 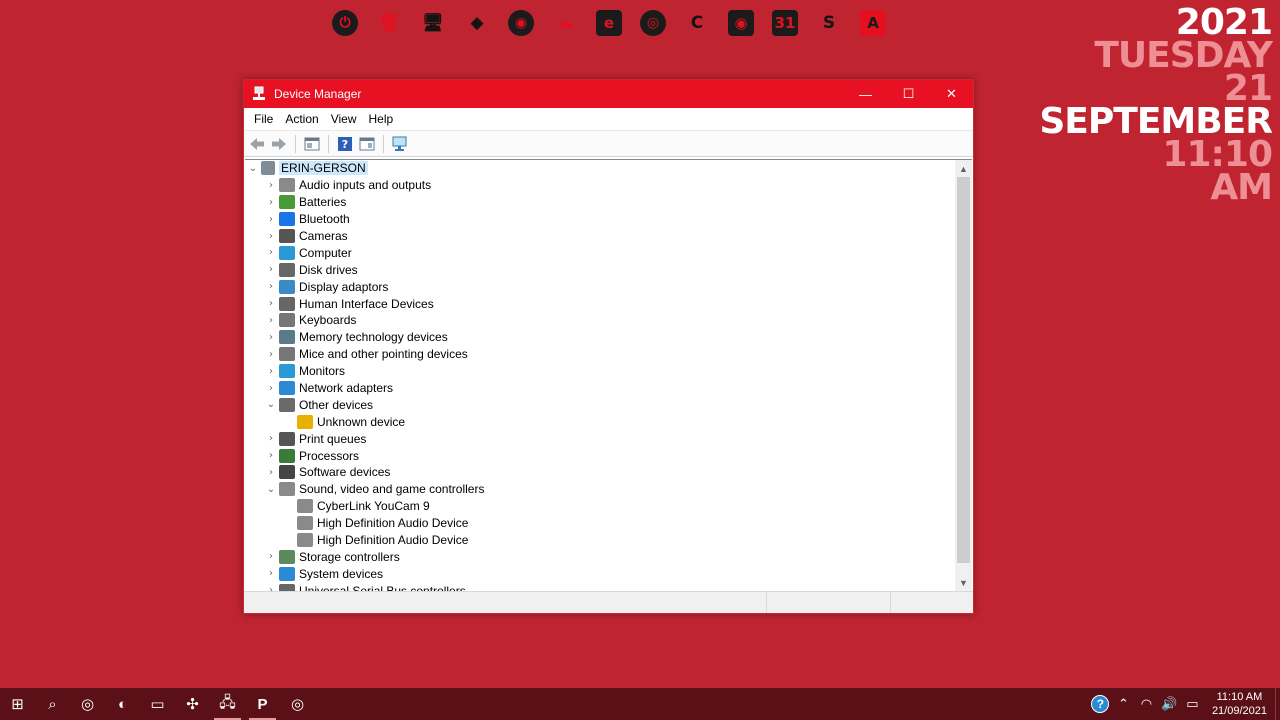 What do you see at coordinates (257, 144) in the screenshot?
I see `back-arrow-icon` at bounding box center [257, 144].